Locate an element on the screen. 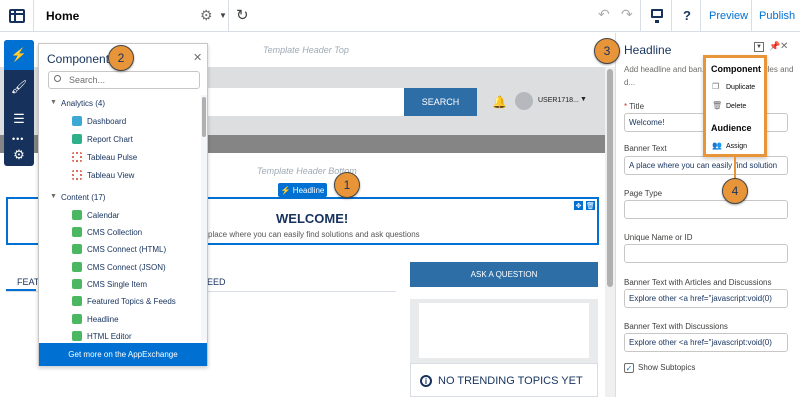 The image size is (800, 397). publish-button: Publish is located at coordinates (777, 16).